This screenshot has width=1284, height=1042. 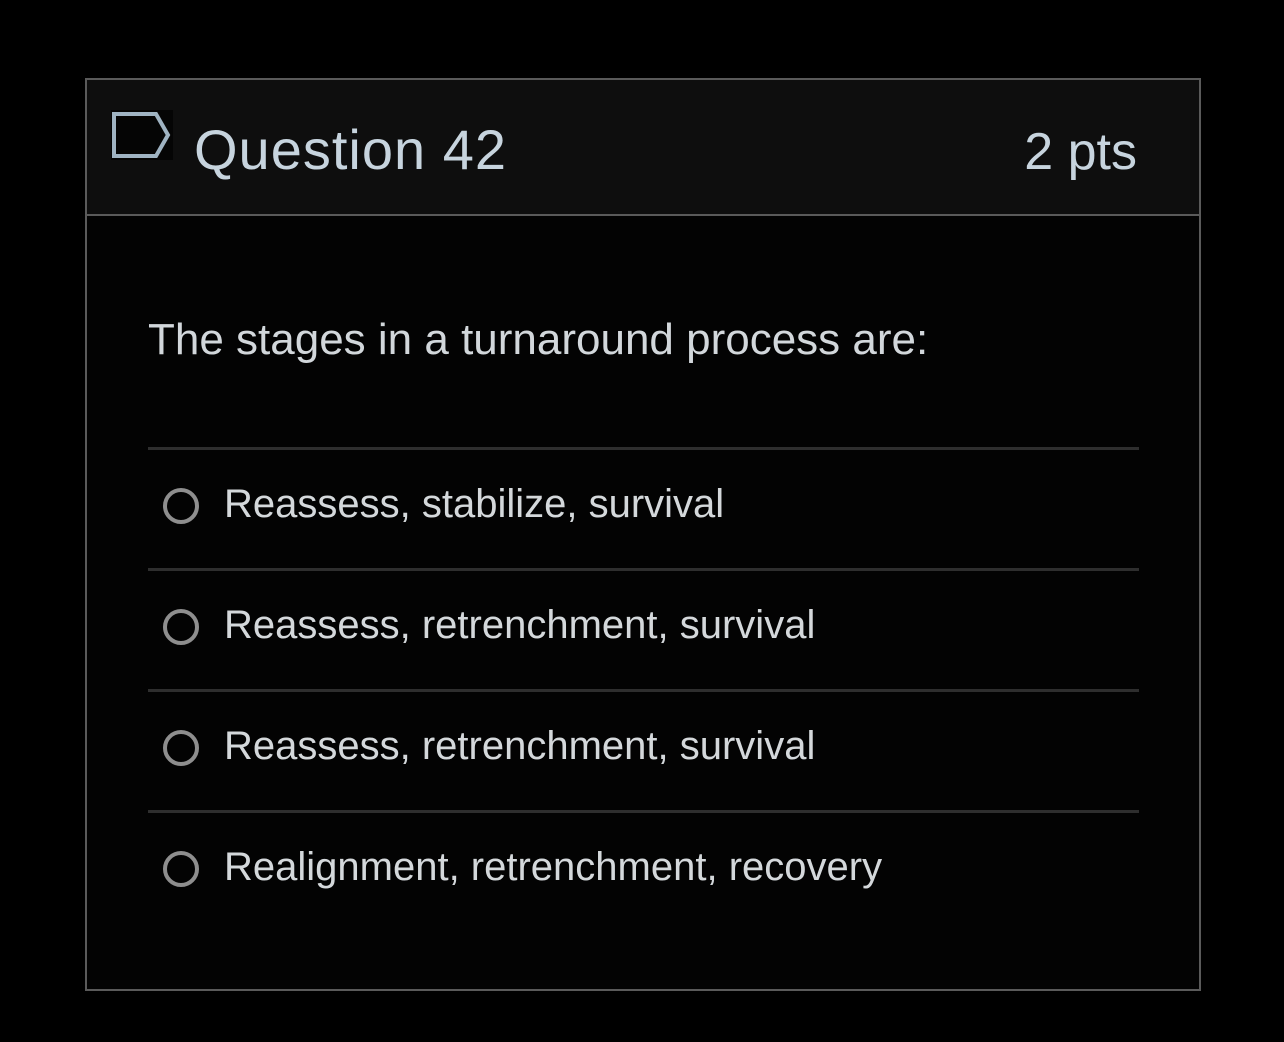 I want to click on answer-option: Realignment, retrenchment, recovery, so click(x=643, y=870).